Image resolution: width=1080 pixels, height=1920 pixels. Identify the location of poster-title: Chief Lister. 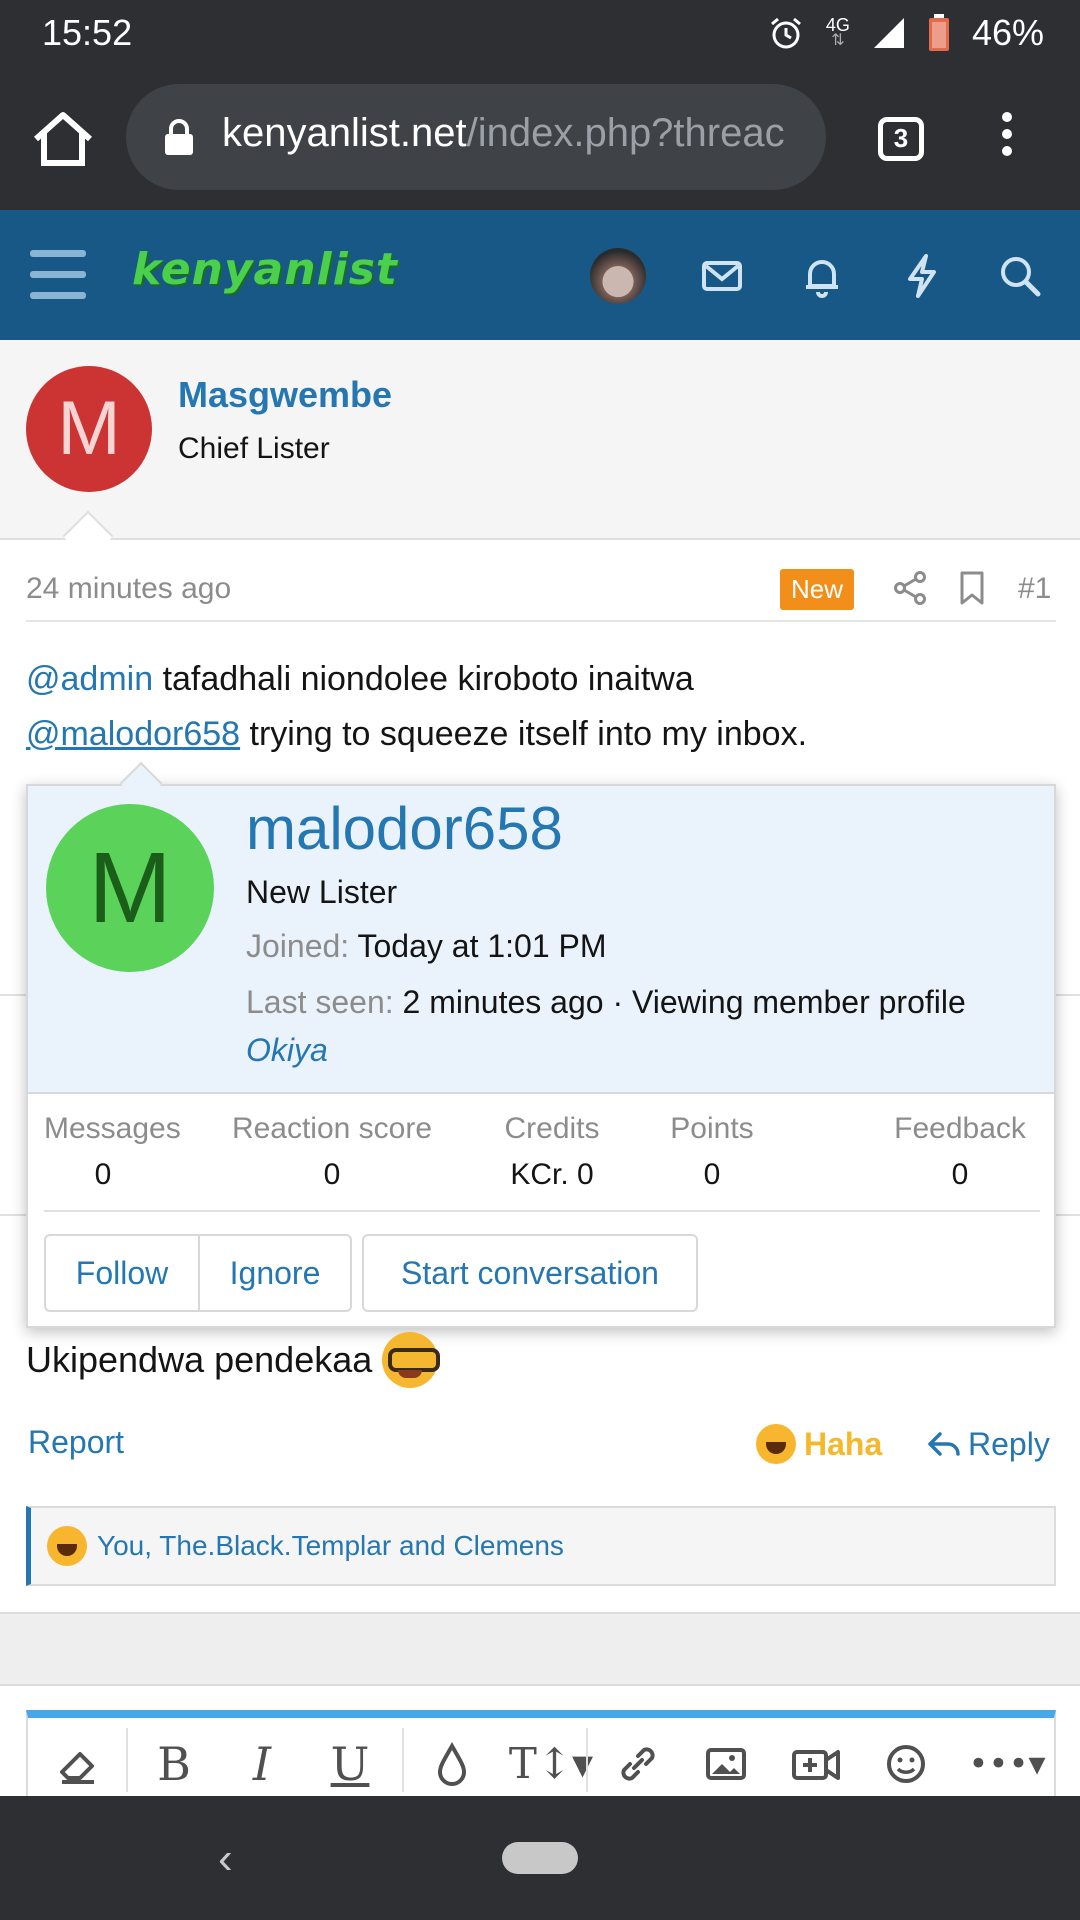
(254, 448).